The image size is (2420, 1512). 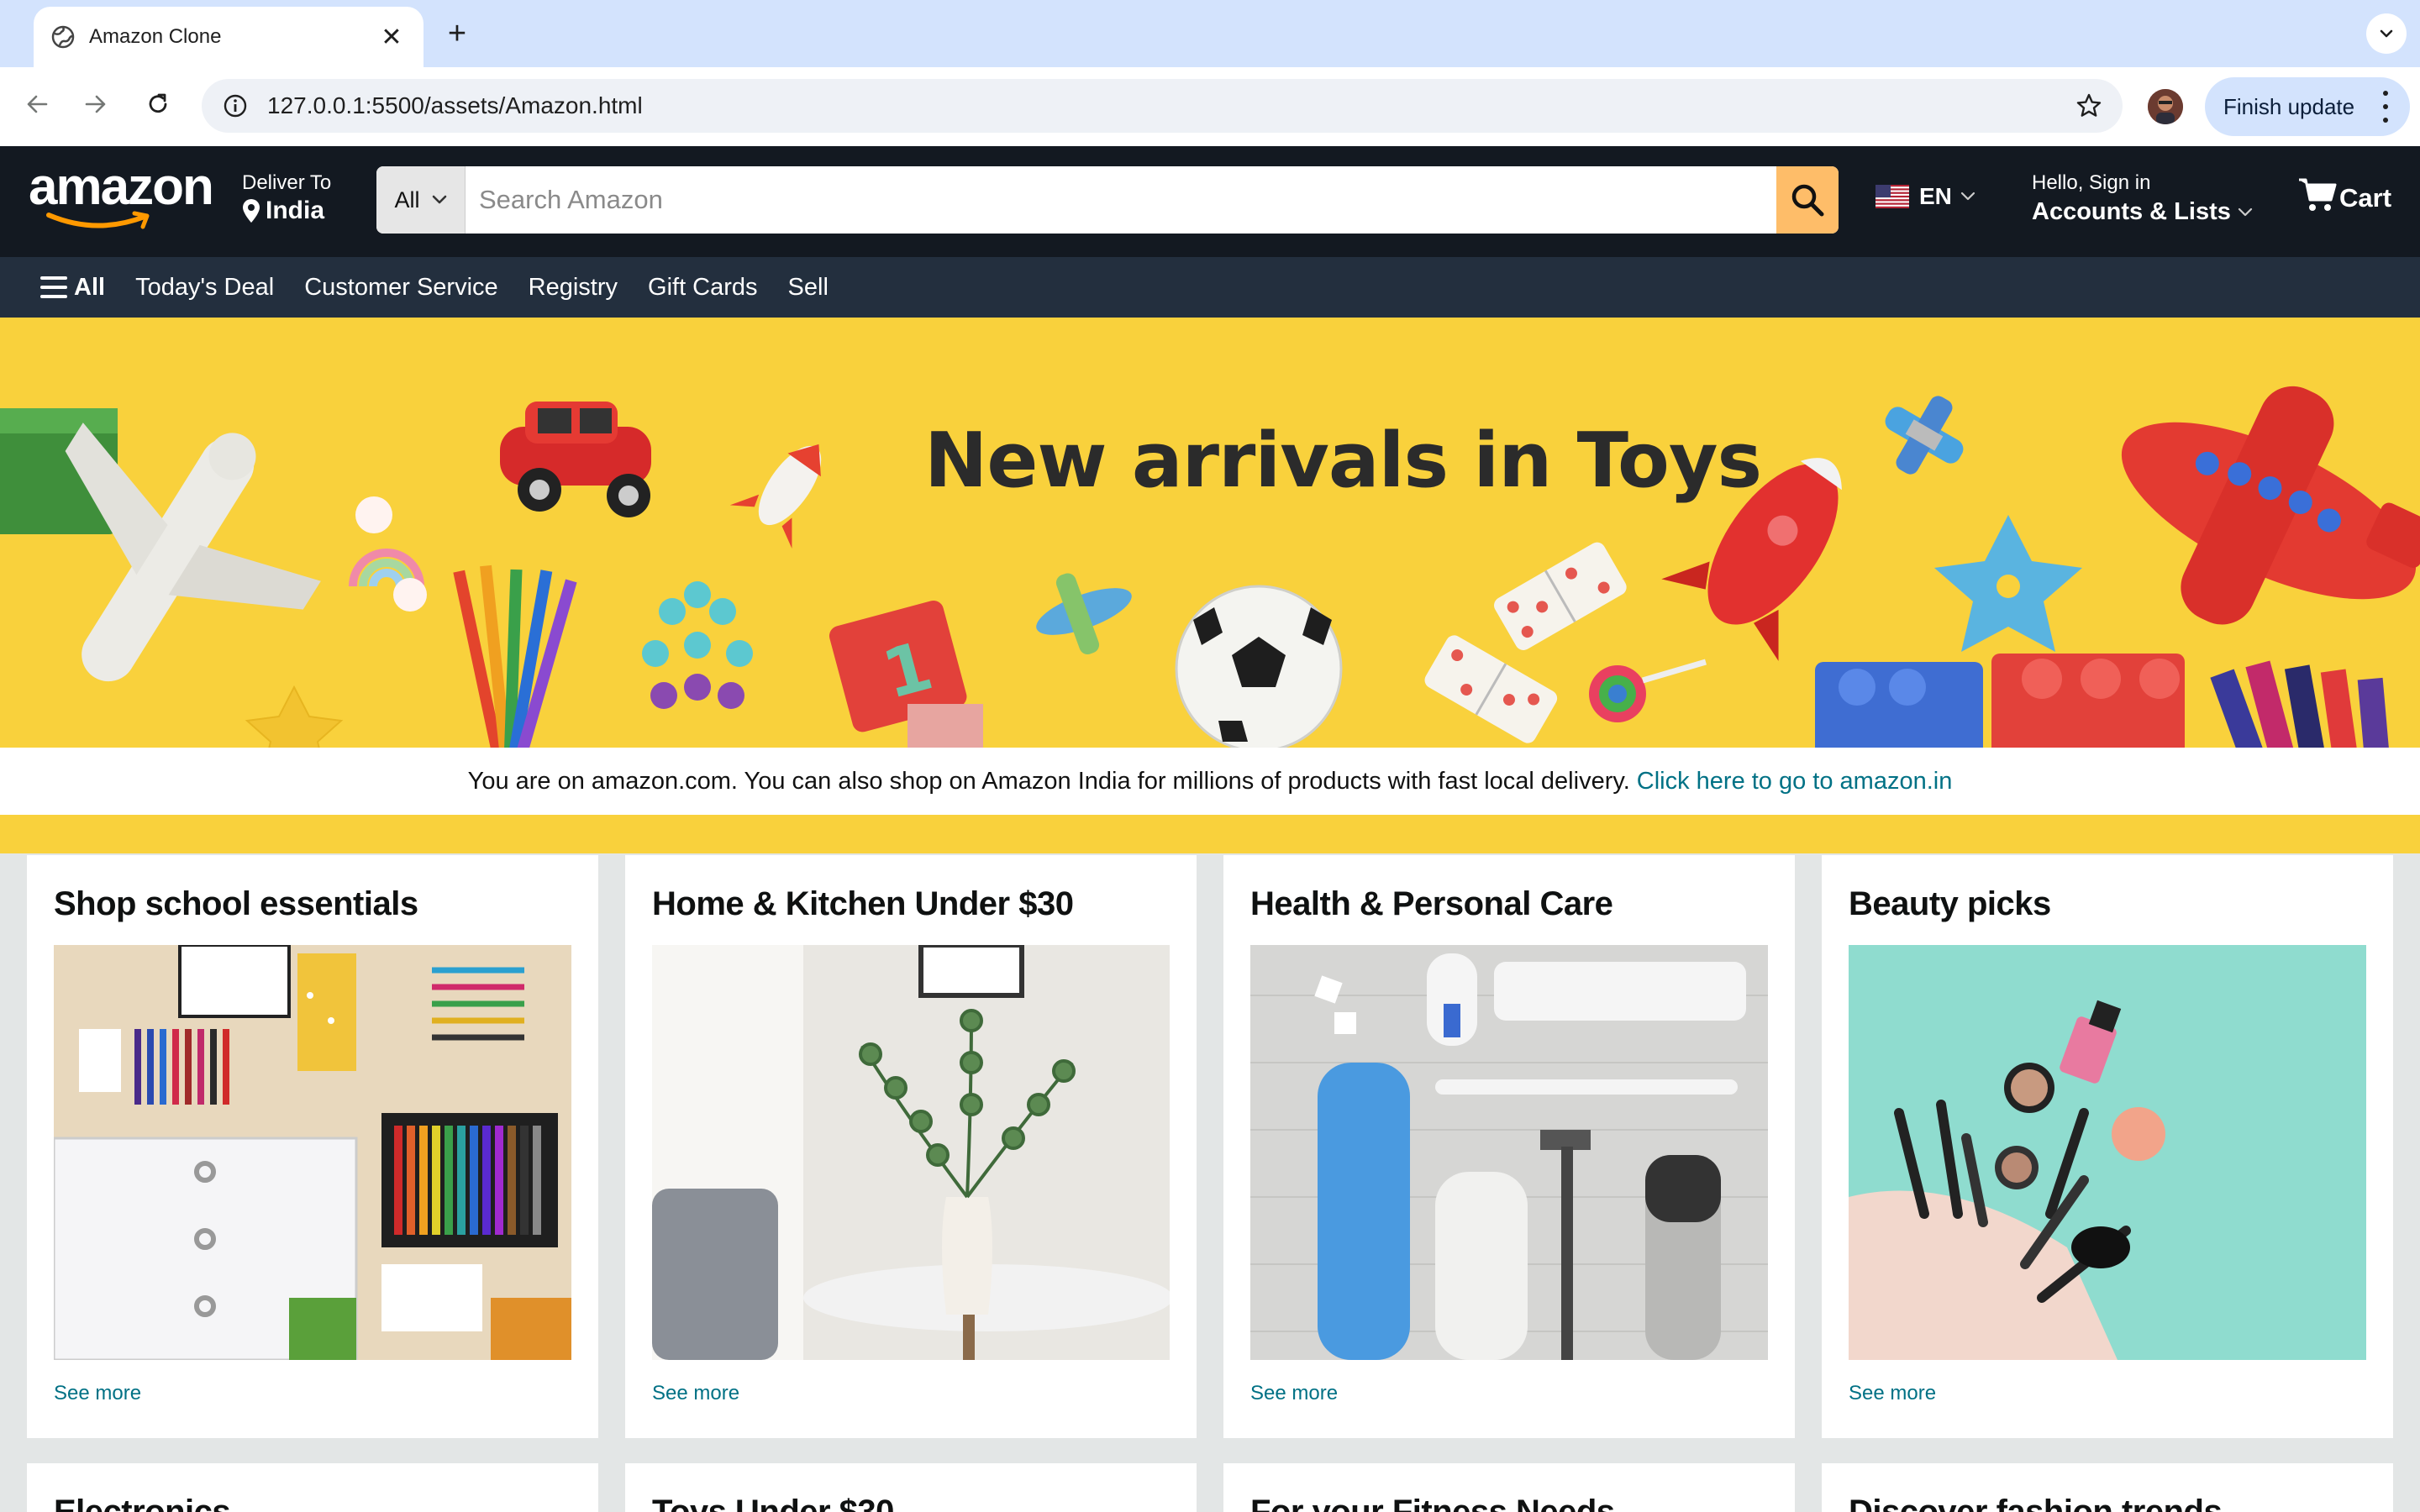 What do you see at coordinates (2387, 107) in the screenshot?
I see `kebab-menu-icon` at bounding box center [2387, 107].